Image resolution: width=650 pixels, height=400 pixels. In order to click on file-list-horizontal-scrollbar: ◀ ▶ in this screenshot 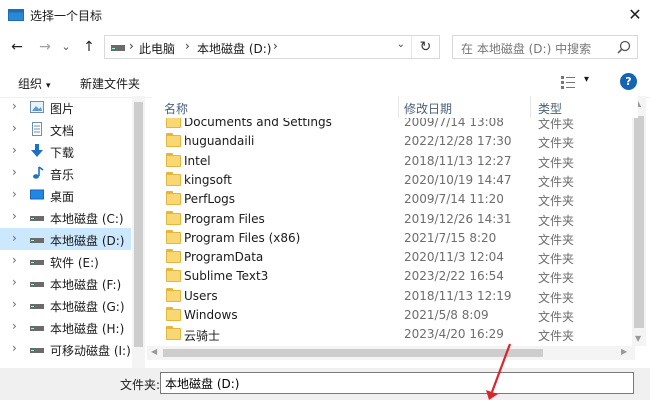, I will do `click(391, 353)`.